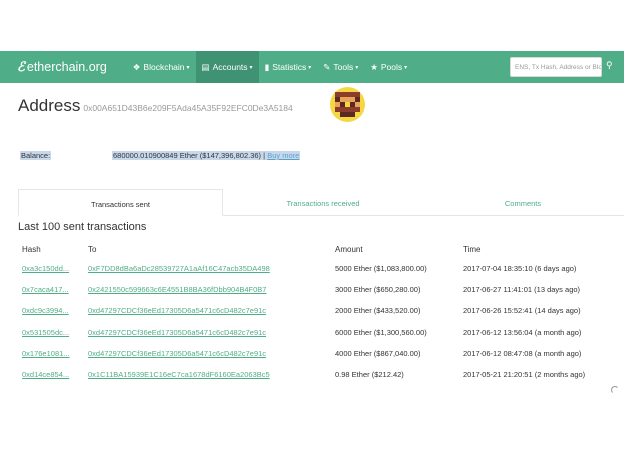  What do you see at coordinates (136, 66) in the screenshot?
I see `cube-icon: ❖` at bounding box center [136, 66].